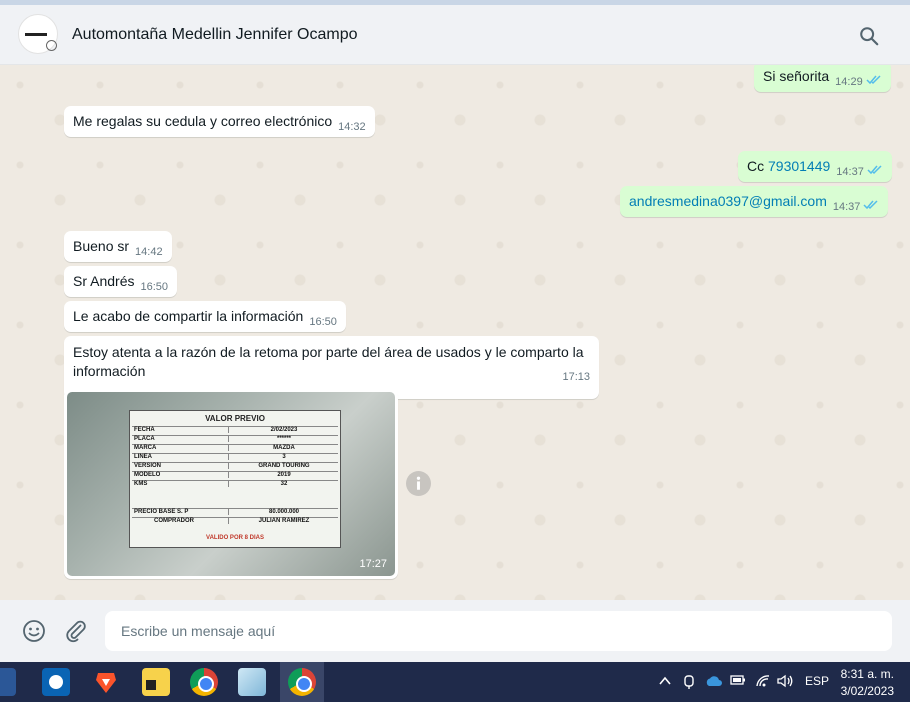 The height and width of the screenshot is (702, 910). Describe the element at coordinates (145, 448) in the screenshot. I see `sheet-key: MARCA` at that location.